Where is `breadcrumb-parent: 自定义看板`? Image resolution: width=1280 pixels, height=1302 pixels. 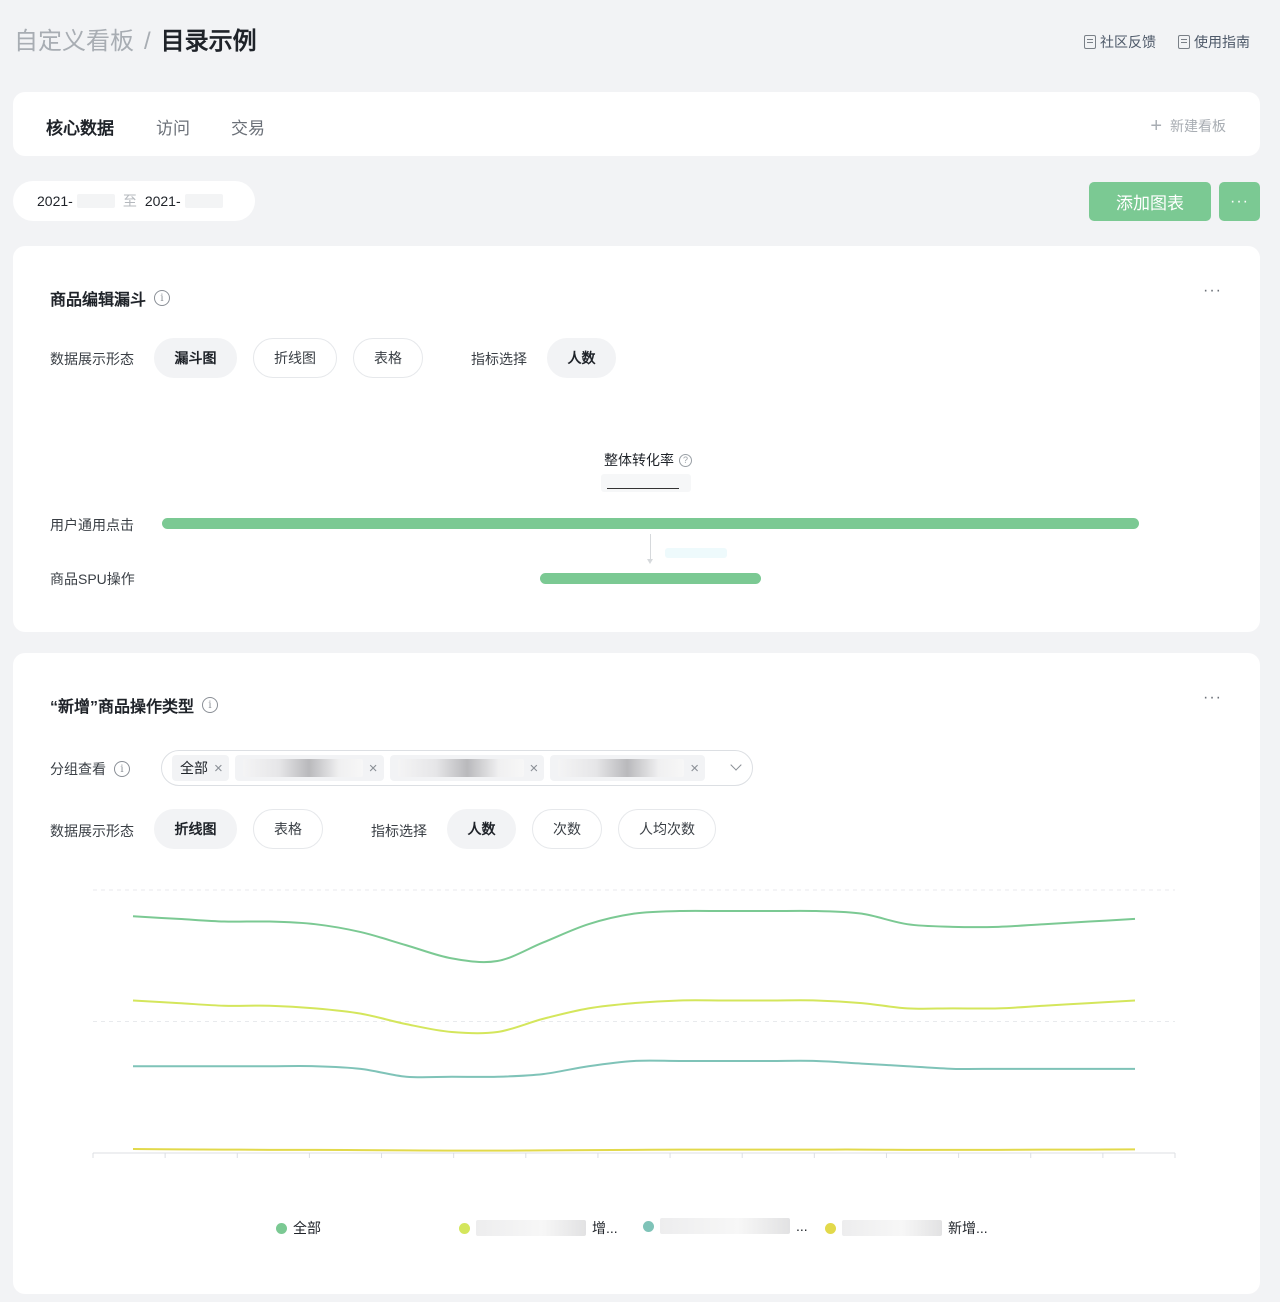
breadcrumb-parent: 自定义看板 is located at coordinates (74, 41).